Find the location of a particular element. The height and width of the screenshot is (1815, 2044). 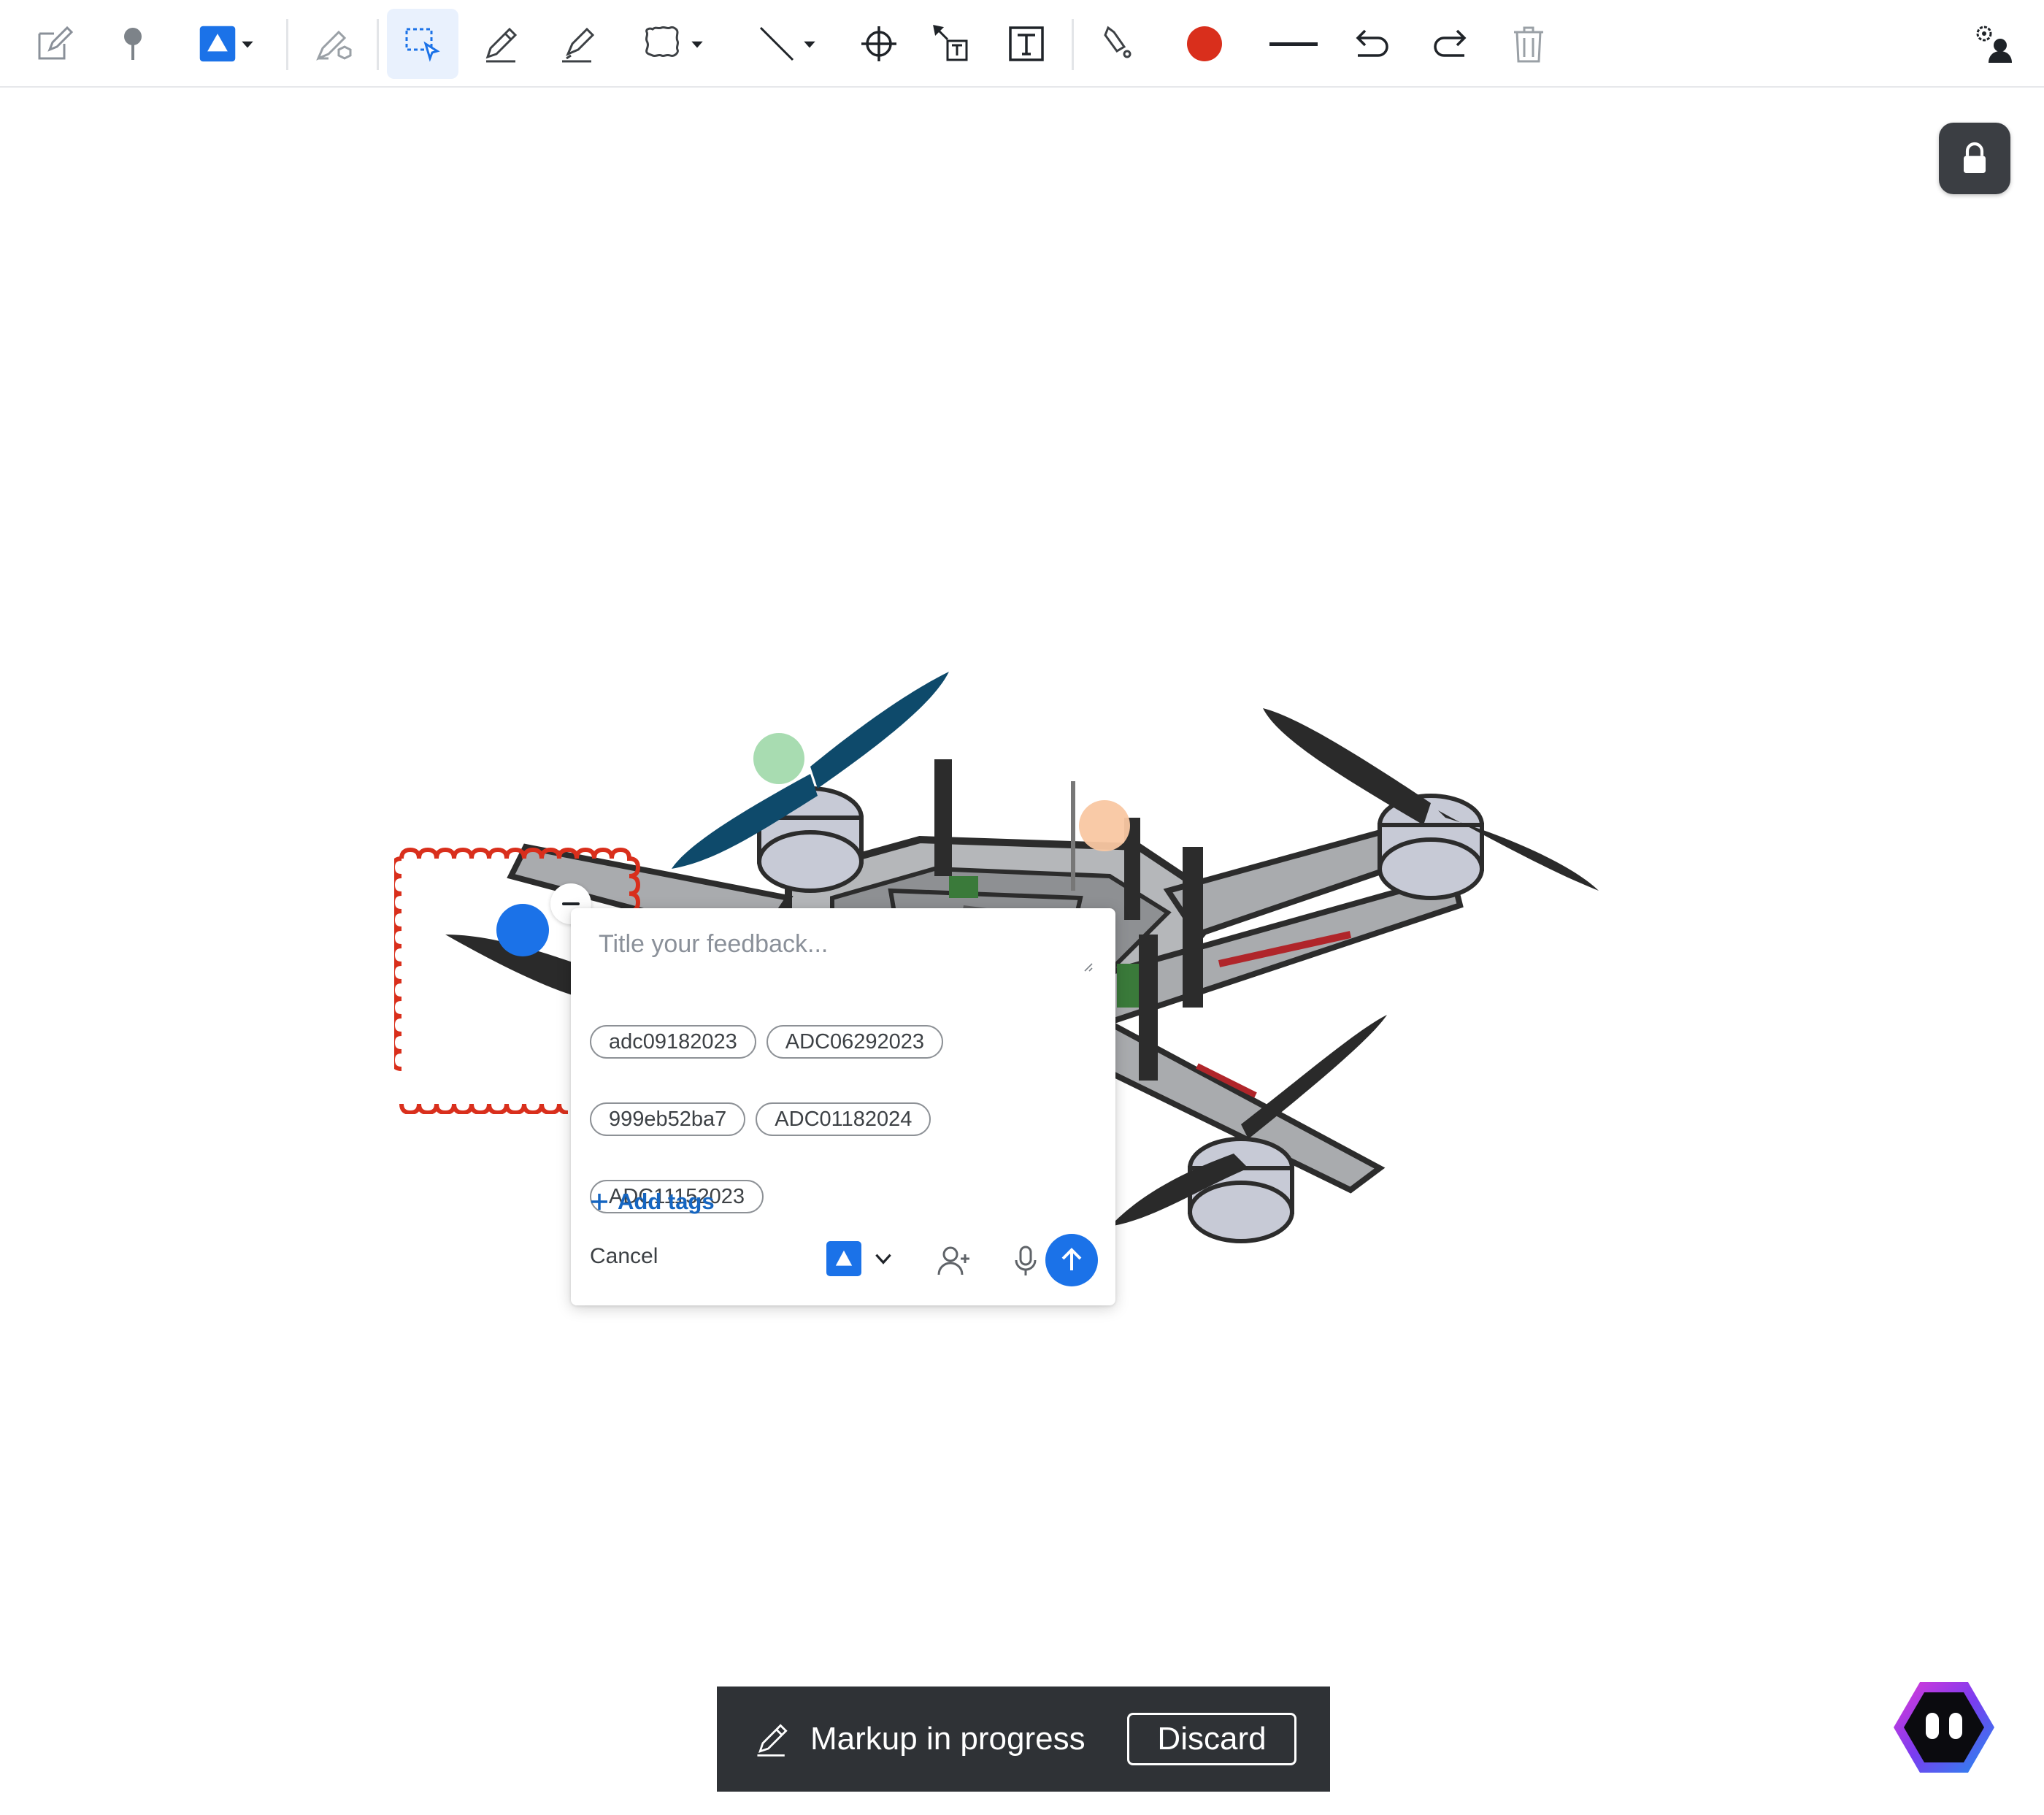

pen-3d-icon is located at coordinates (334, 45).